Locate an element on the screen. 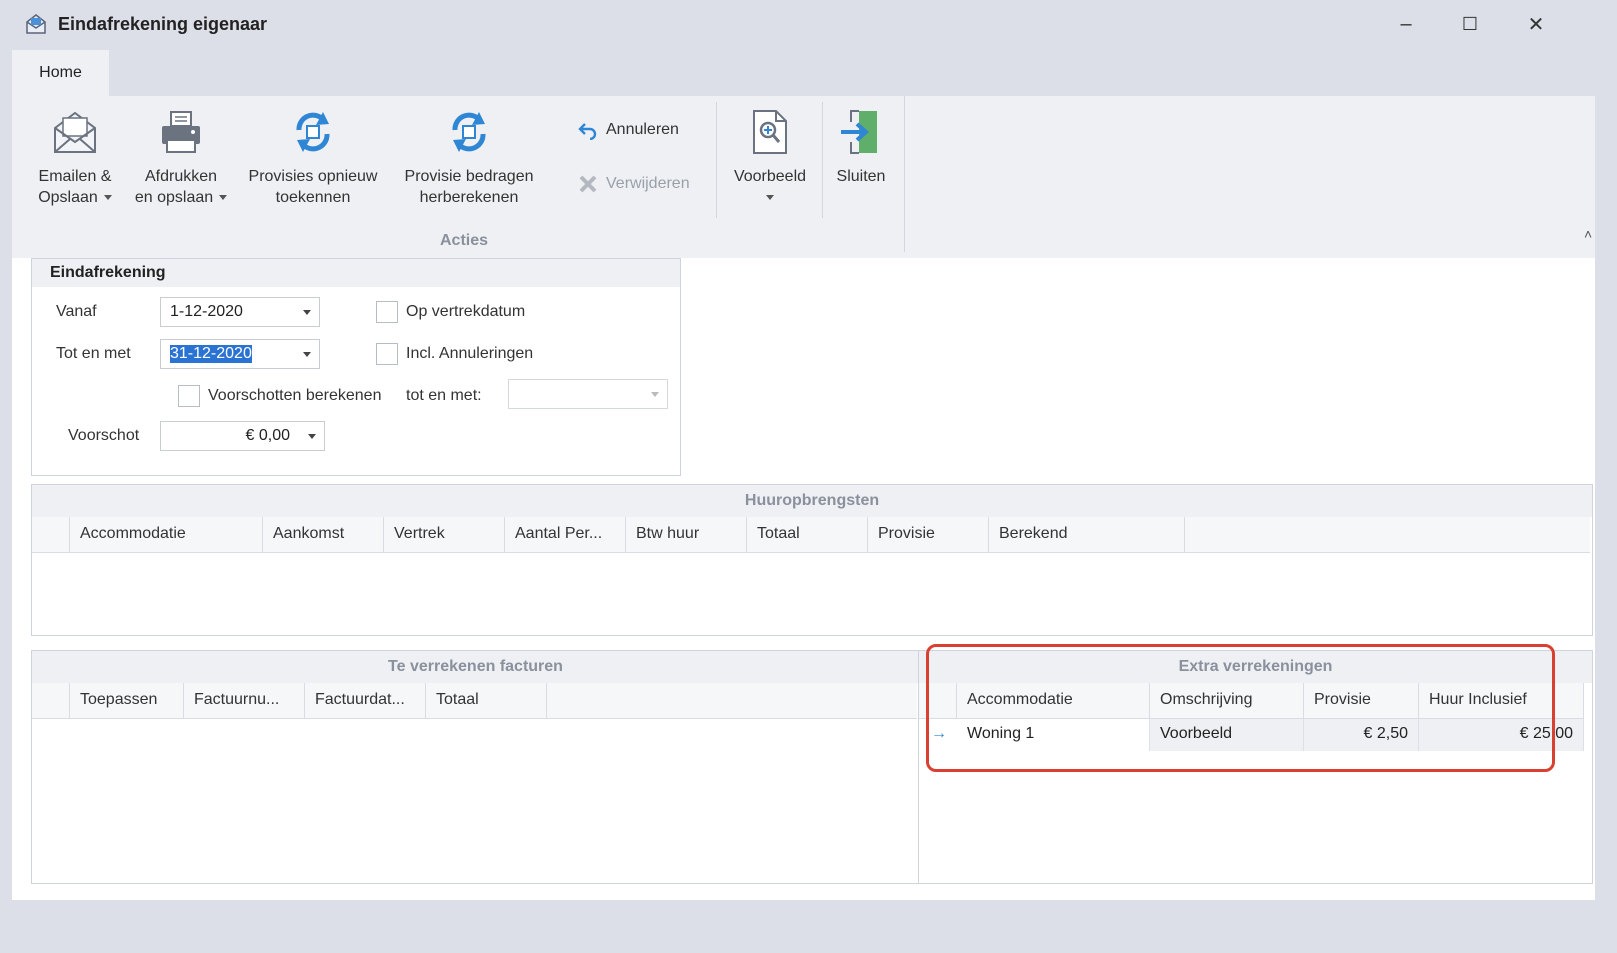 The image size is (1617, 953). tab-home: Home is located at coordinates (60, 73).